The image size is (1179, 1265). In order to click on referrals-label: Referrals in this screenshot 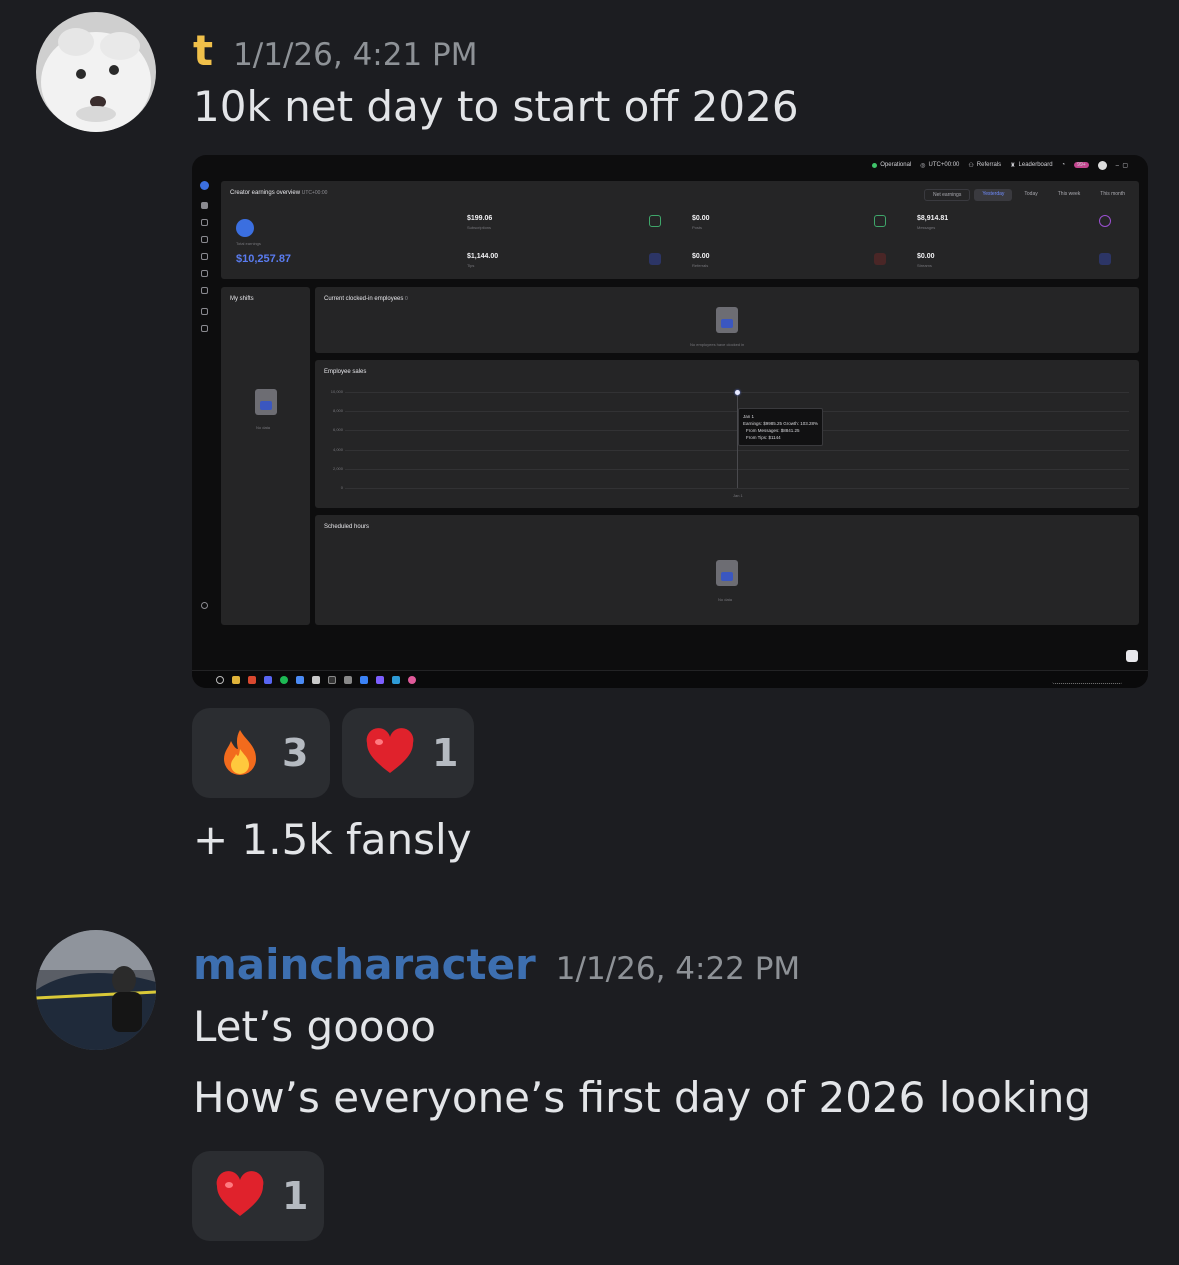, I will do `click(989, 165)`.